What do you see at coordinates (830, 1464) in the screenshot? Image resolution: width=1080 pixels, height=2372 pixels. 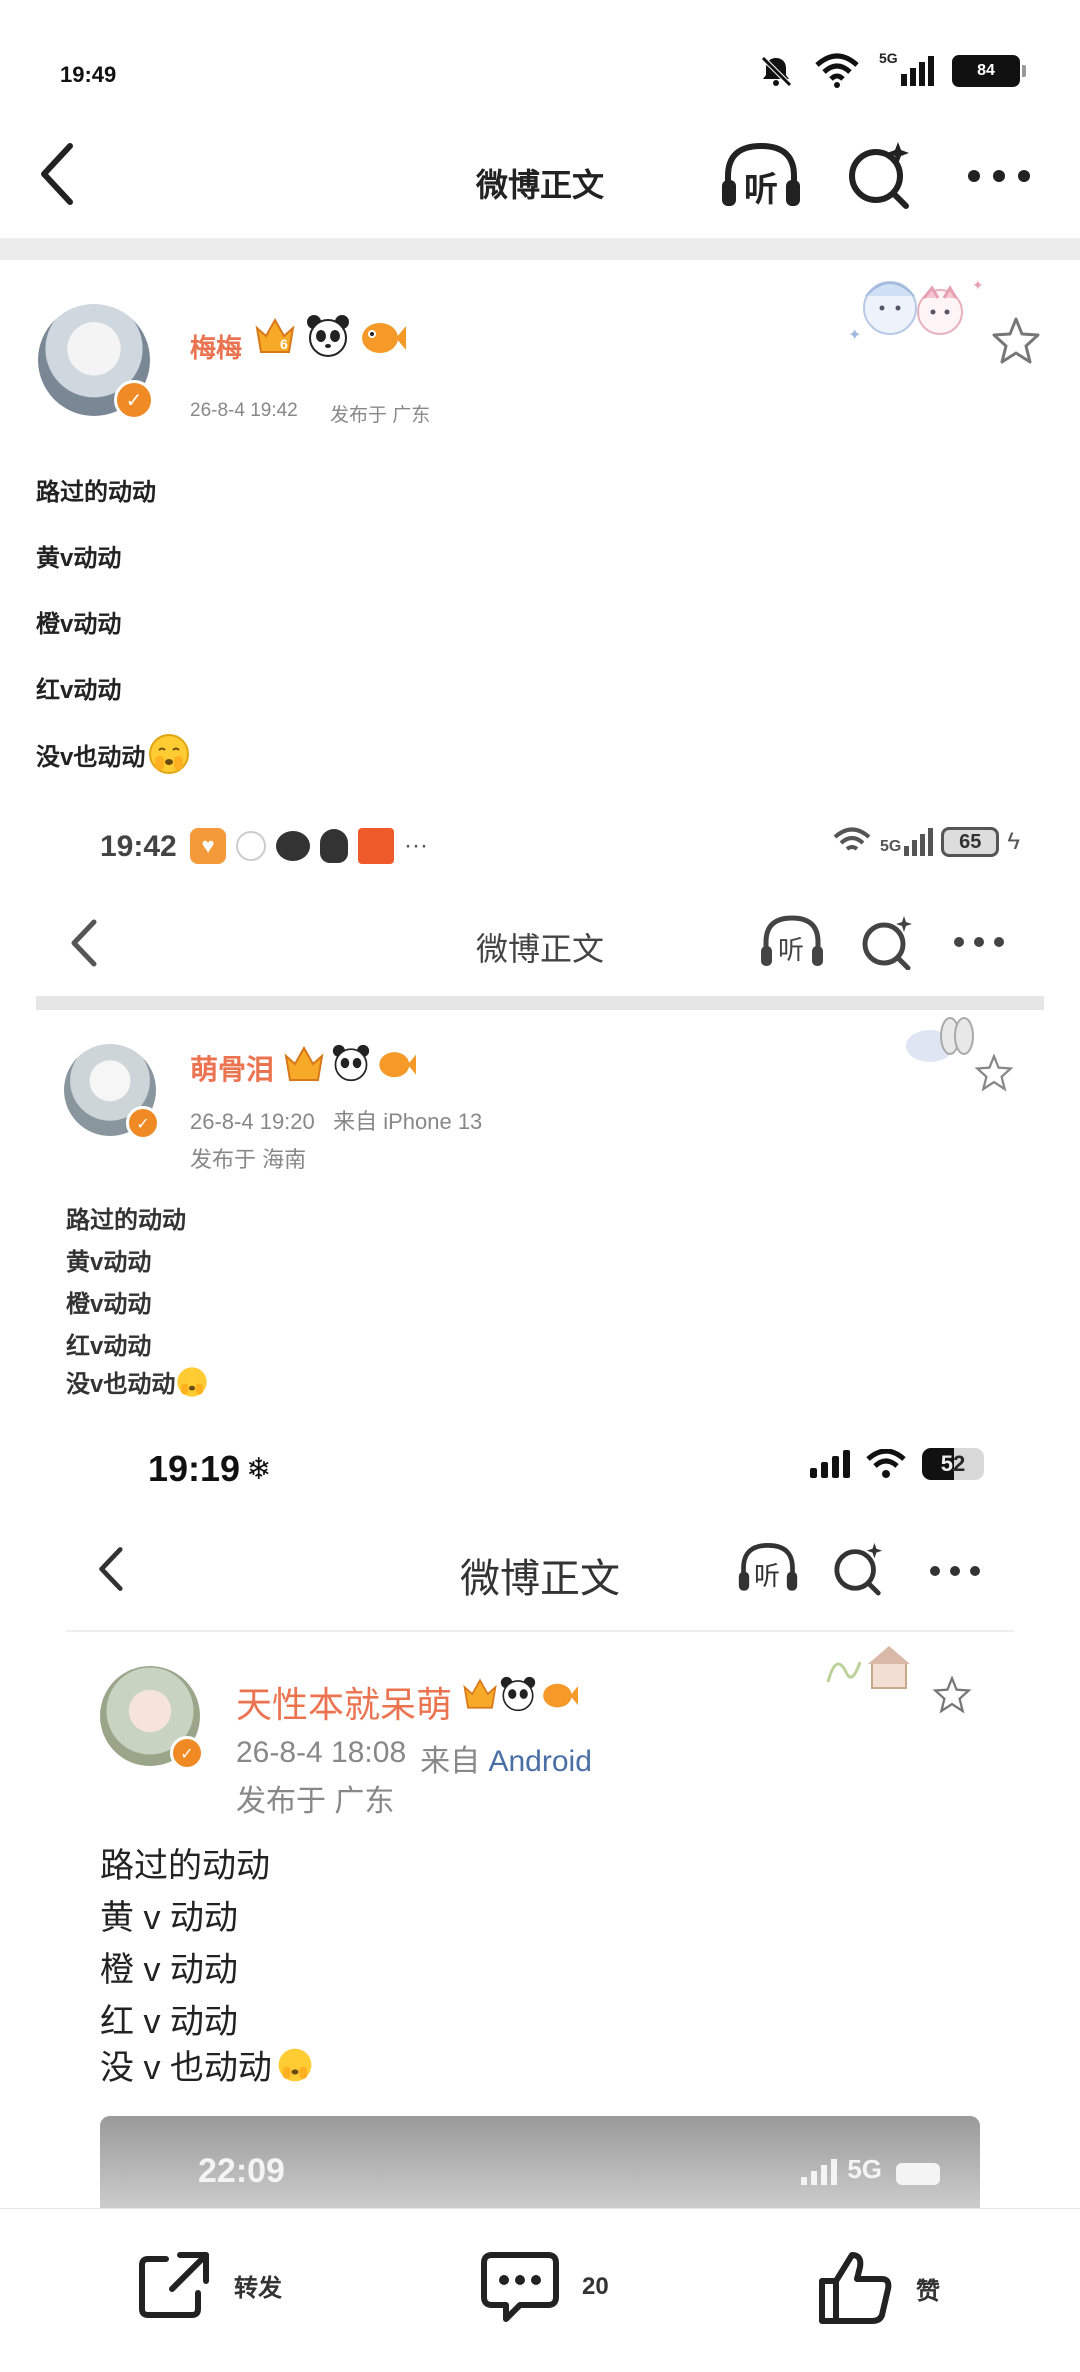 I see `signal-bars` at bounding box center [830, 1464].